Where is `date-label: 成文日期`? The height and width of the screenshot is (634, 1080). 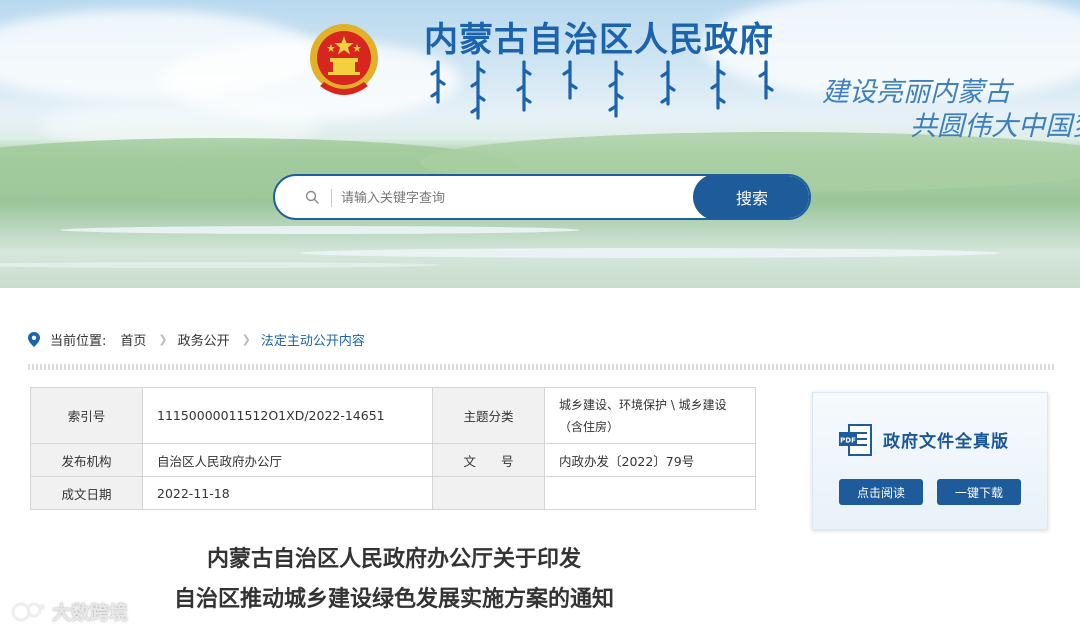
date-label: 成文日期 is located at coordinates (86, 493).